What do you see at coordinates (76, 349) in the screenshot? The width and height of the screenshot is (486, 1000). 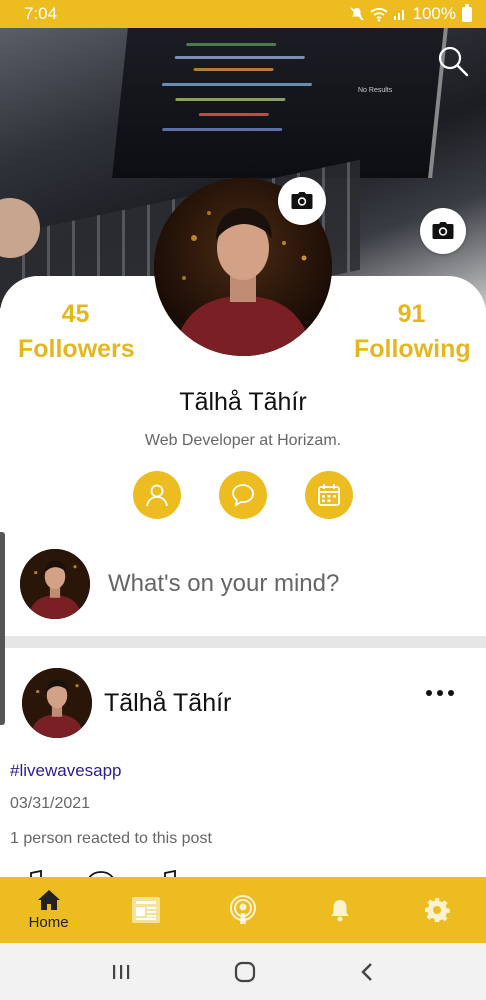 I see `followers-label: Followers` at bounding box center [76, 349].